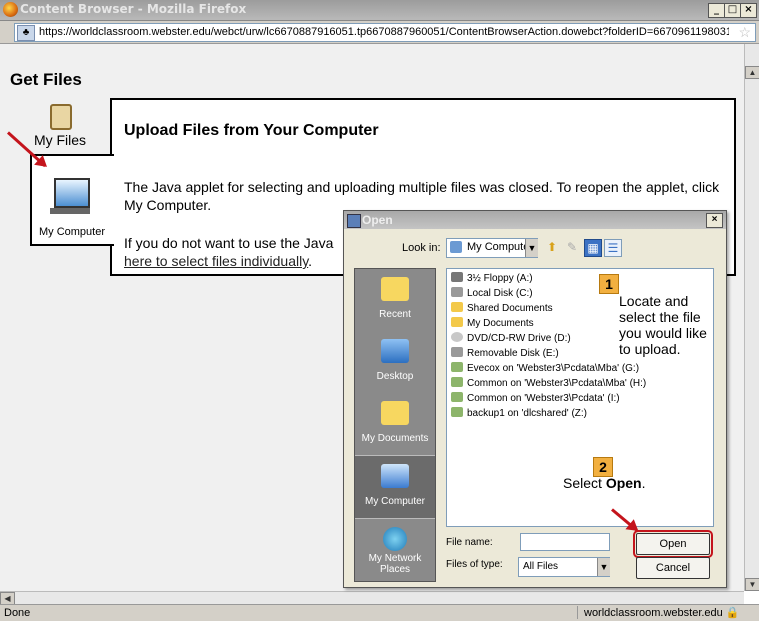 The image size is (759, 621). Describe the element at coordinates (748, 10) in the screenshot. I see `close-window-button: ×` at that location.